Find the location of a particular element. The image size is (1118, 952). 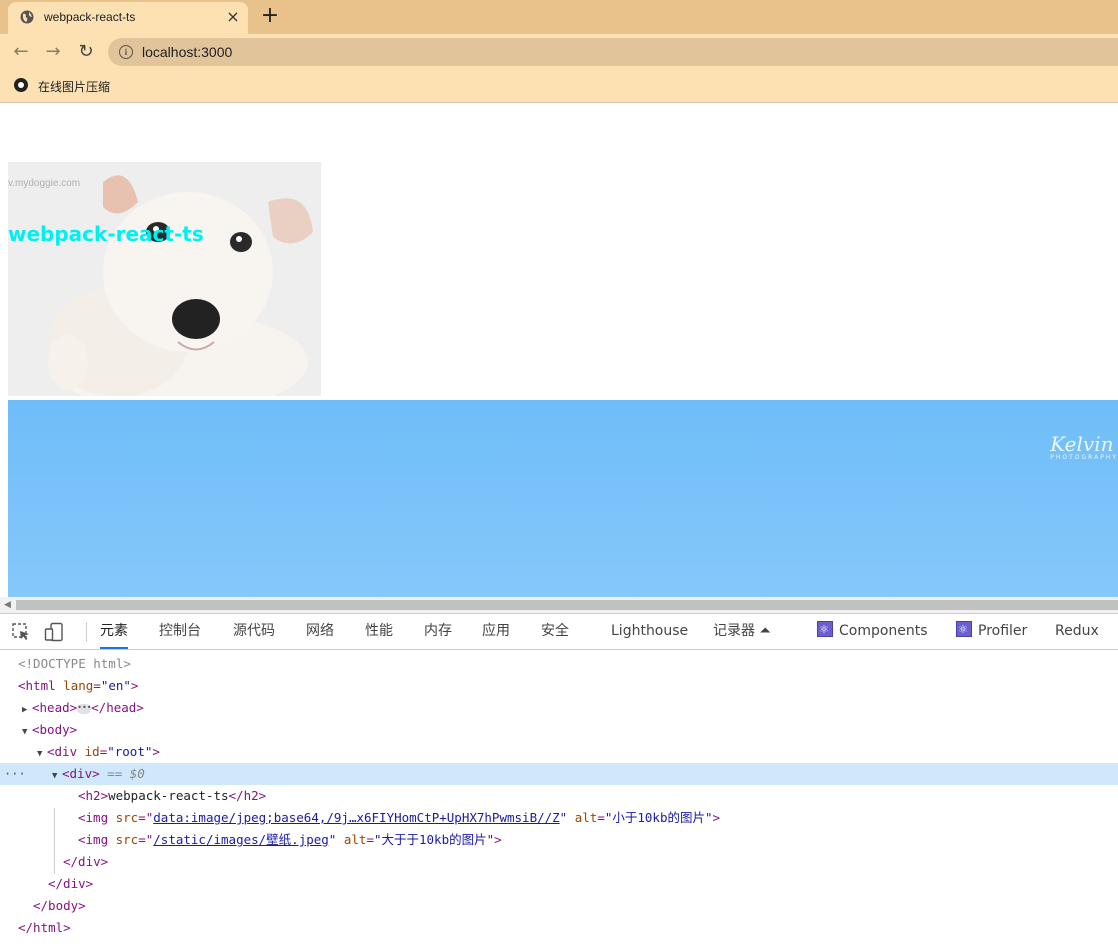

tag-name: </head> is located at coordinates (117, 707).